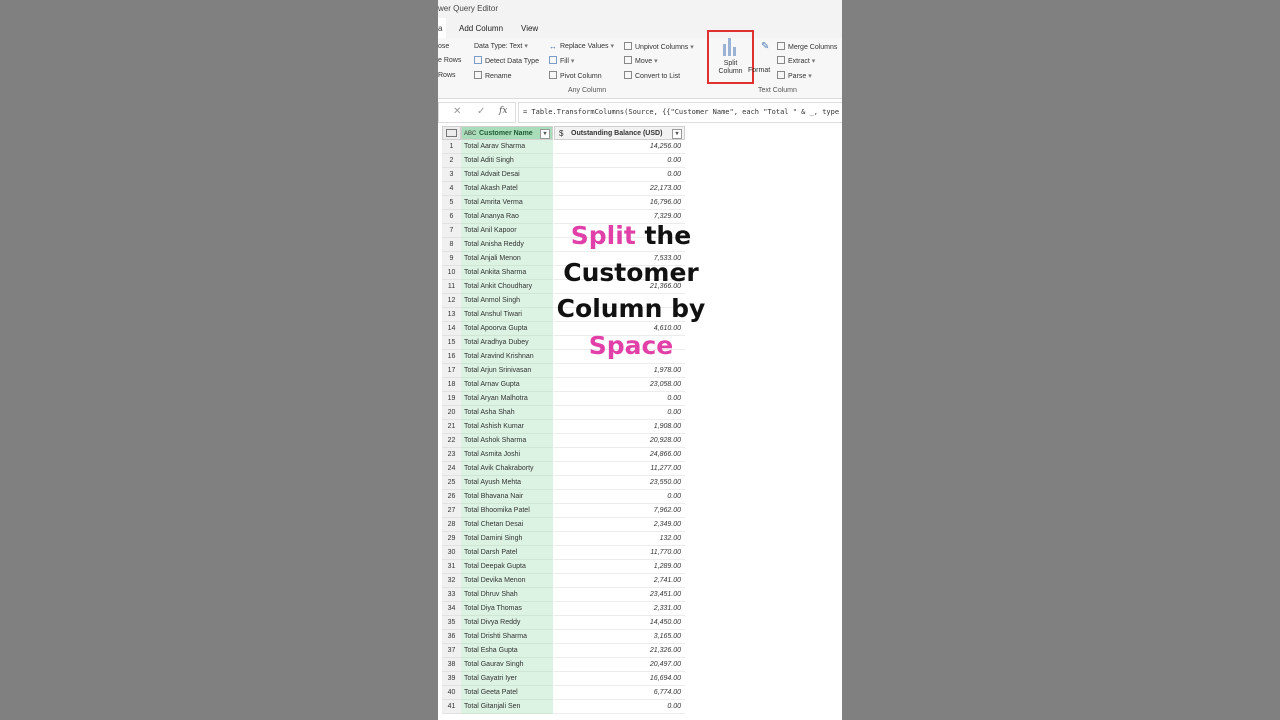 This screenshot has width=1280, height=720. What do you see at coordinates (451, 259) in the screenshot?
I see `row-number: 9` at bounding box center [451, 259].